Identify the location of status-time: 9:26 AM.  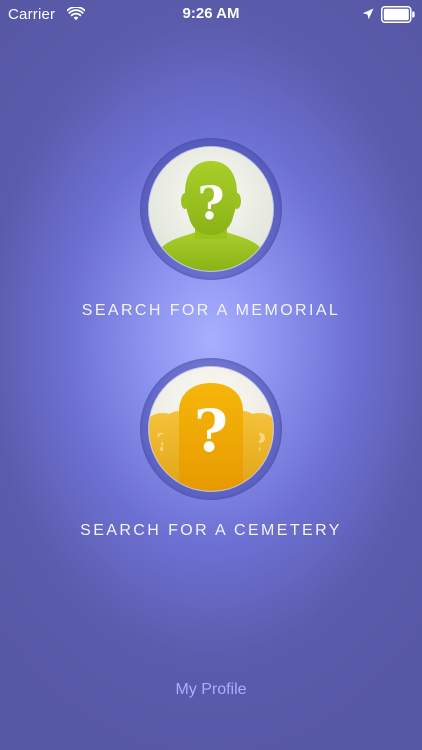
(211, 13).